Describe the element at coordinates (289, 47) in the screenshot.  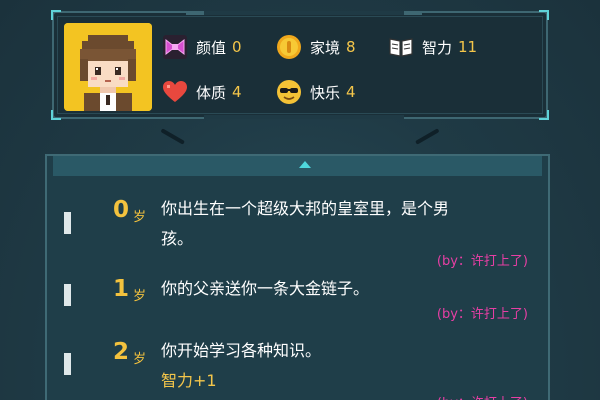
I see `coin-icon` at that location.